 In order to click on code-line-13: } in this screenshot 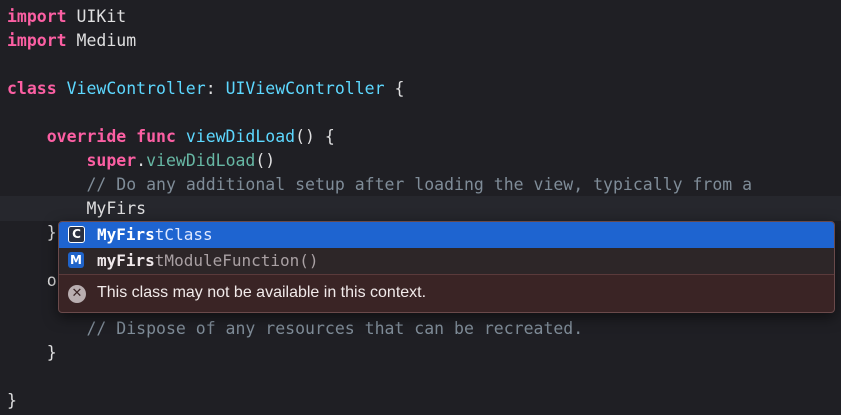, I will do `click(32, 353)`.